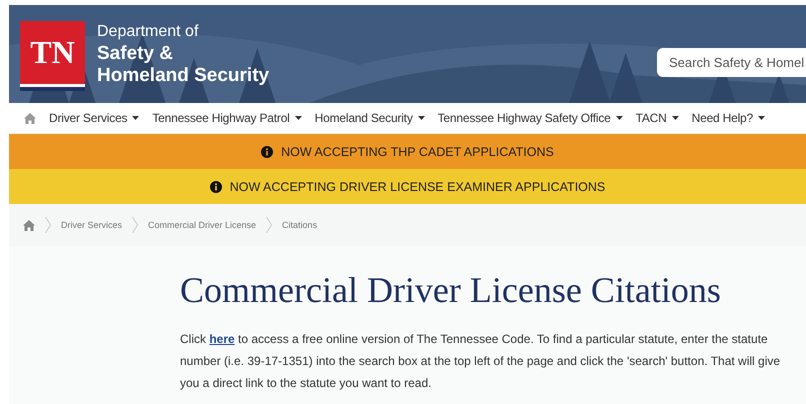  Describe the element at coordinates (729, 118) in the screenshot. I see `nav-menu-item: Need Help?` at that location.